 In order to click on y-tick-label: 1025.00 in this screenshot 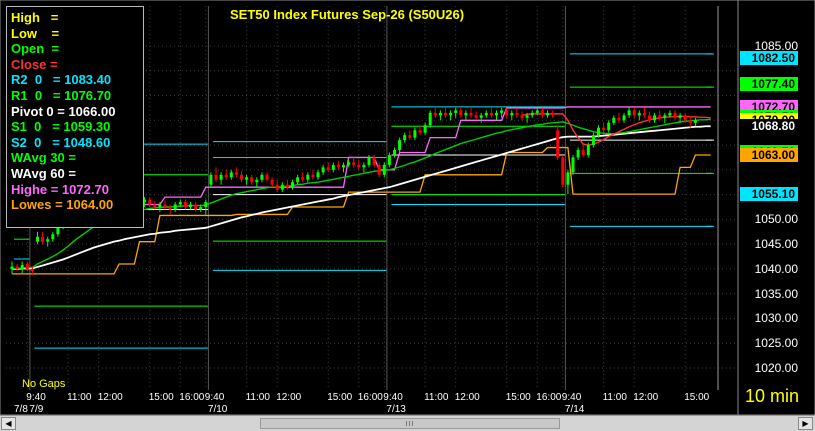, I will do `click(776, 343)`.